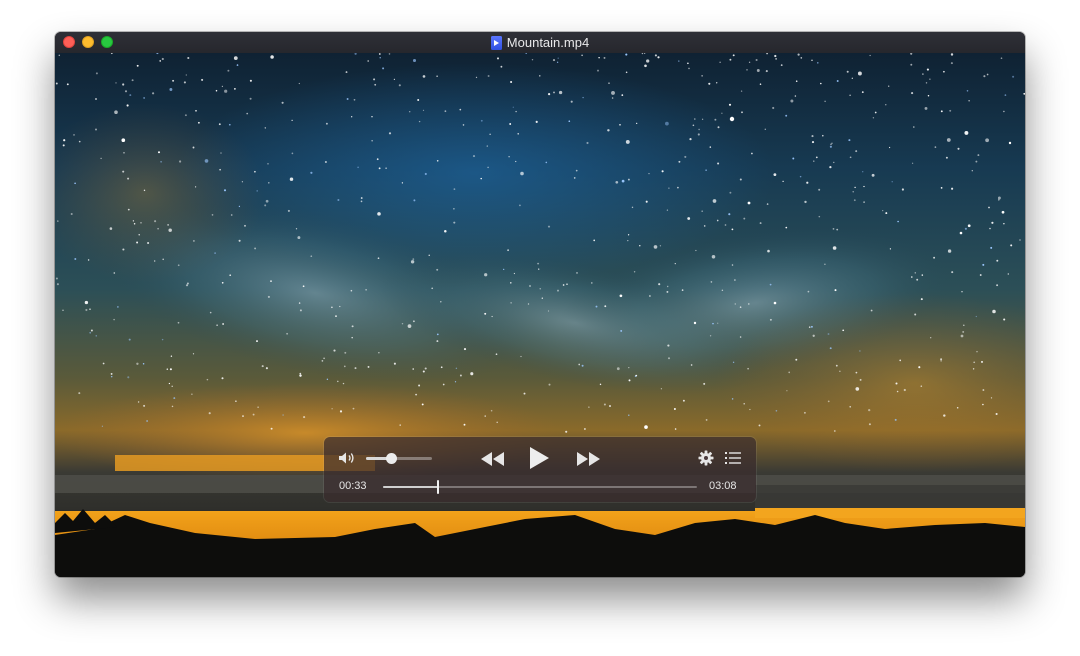 The height and width of the screenshot is (656, 1080). I want to click on playback-controls: 00:33 03:08, so click(540, 469).